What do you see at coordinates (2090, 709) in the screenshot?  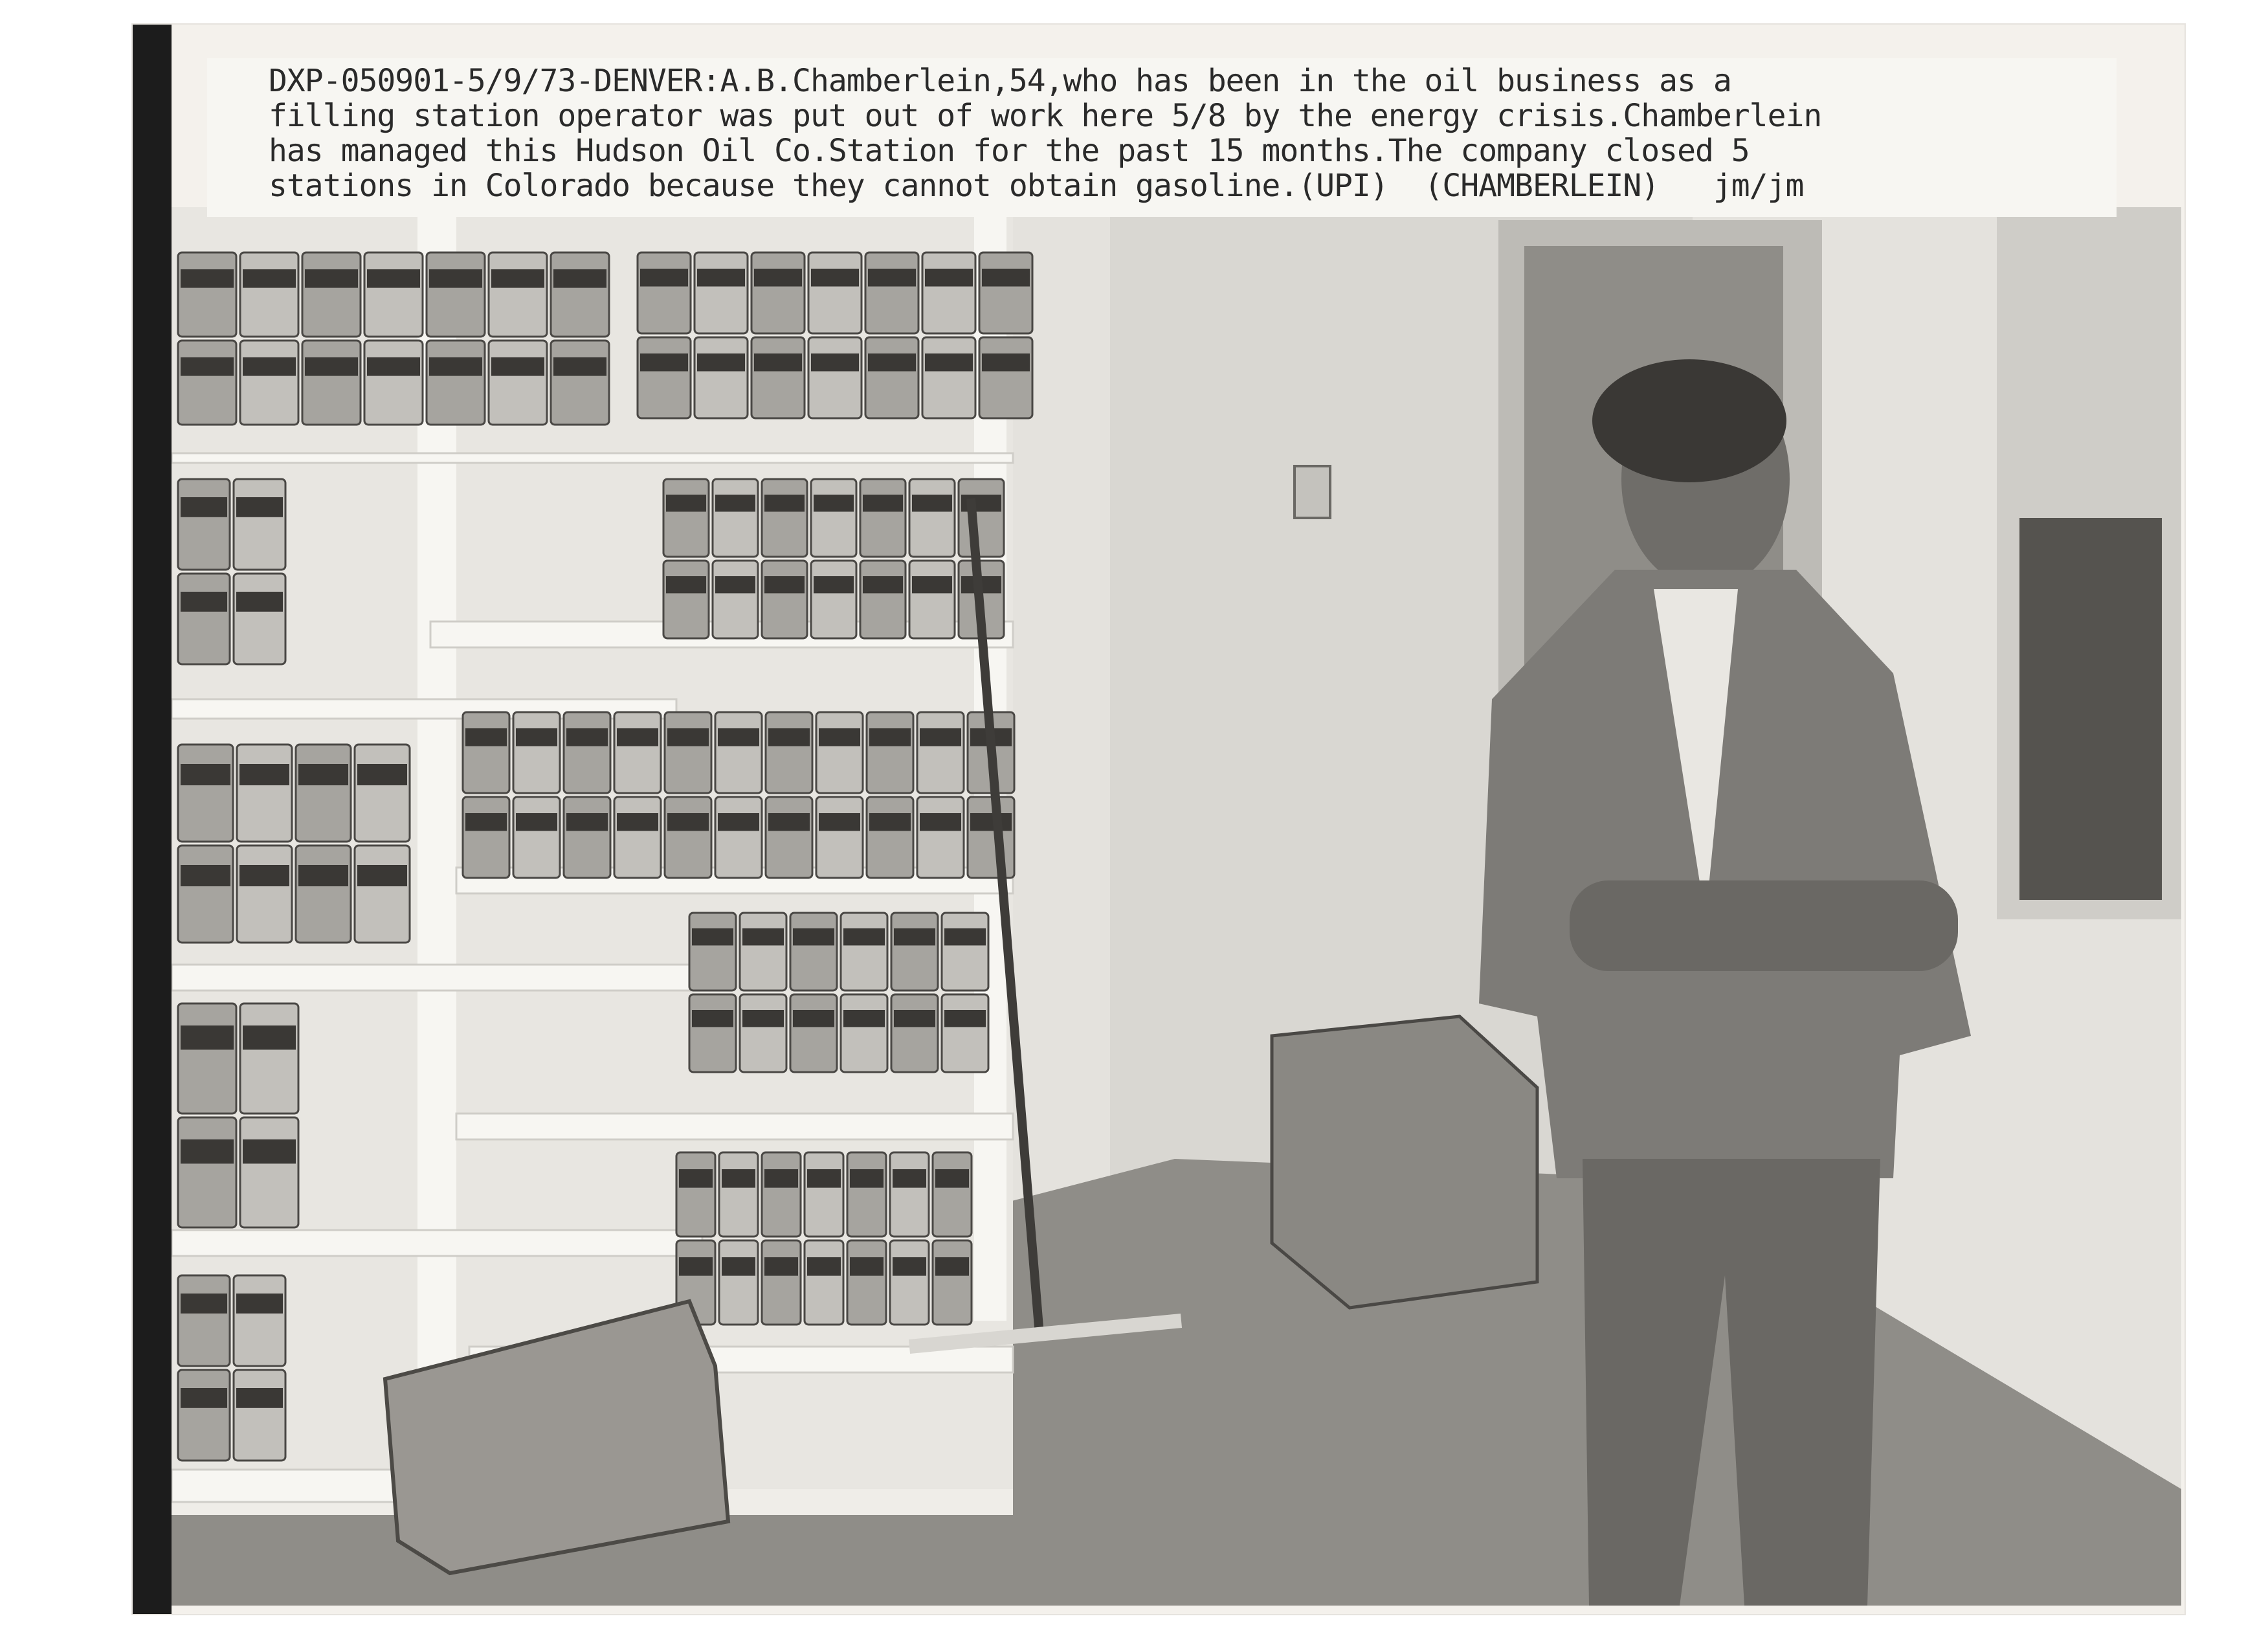 I see `wall-poster` at bounding box center [2090, 709].